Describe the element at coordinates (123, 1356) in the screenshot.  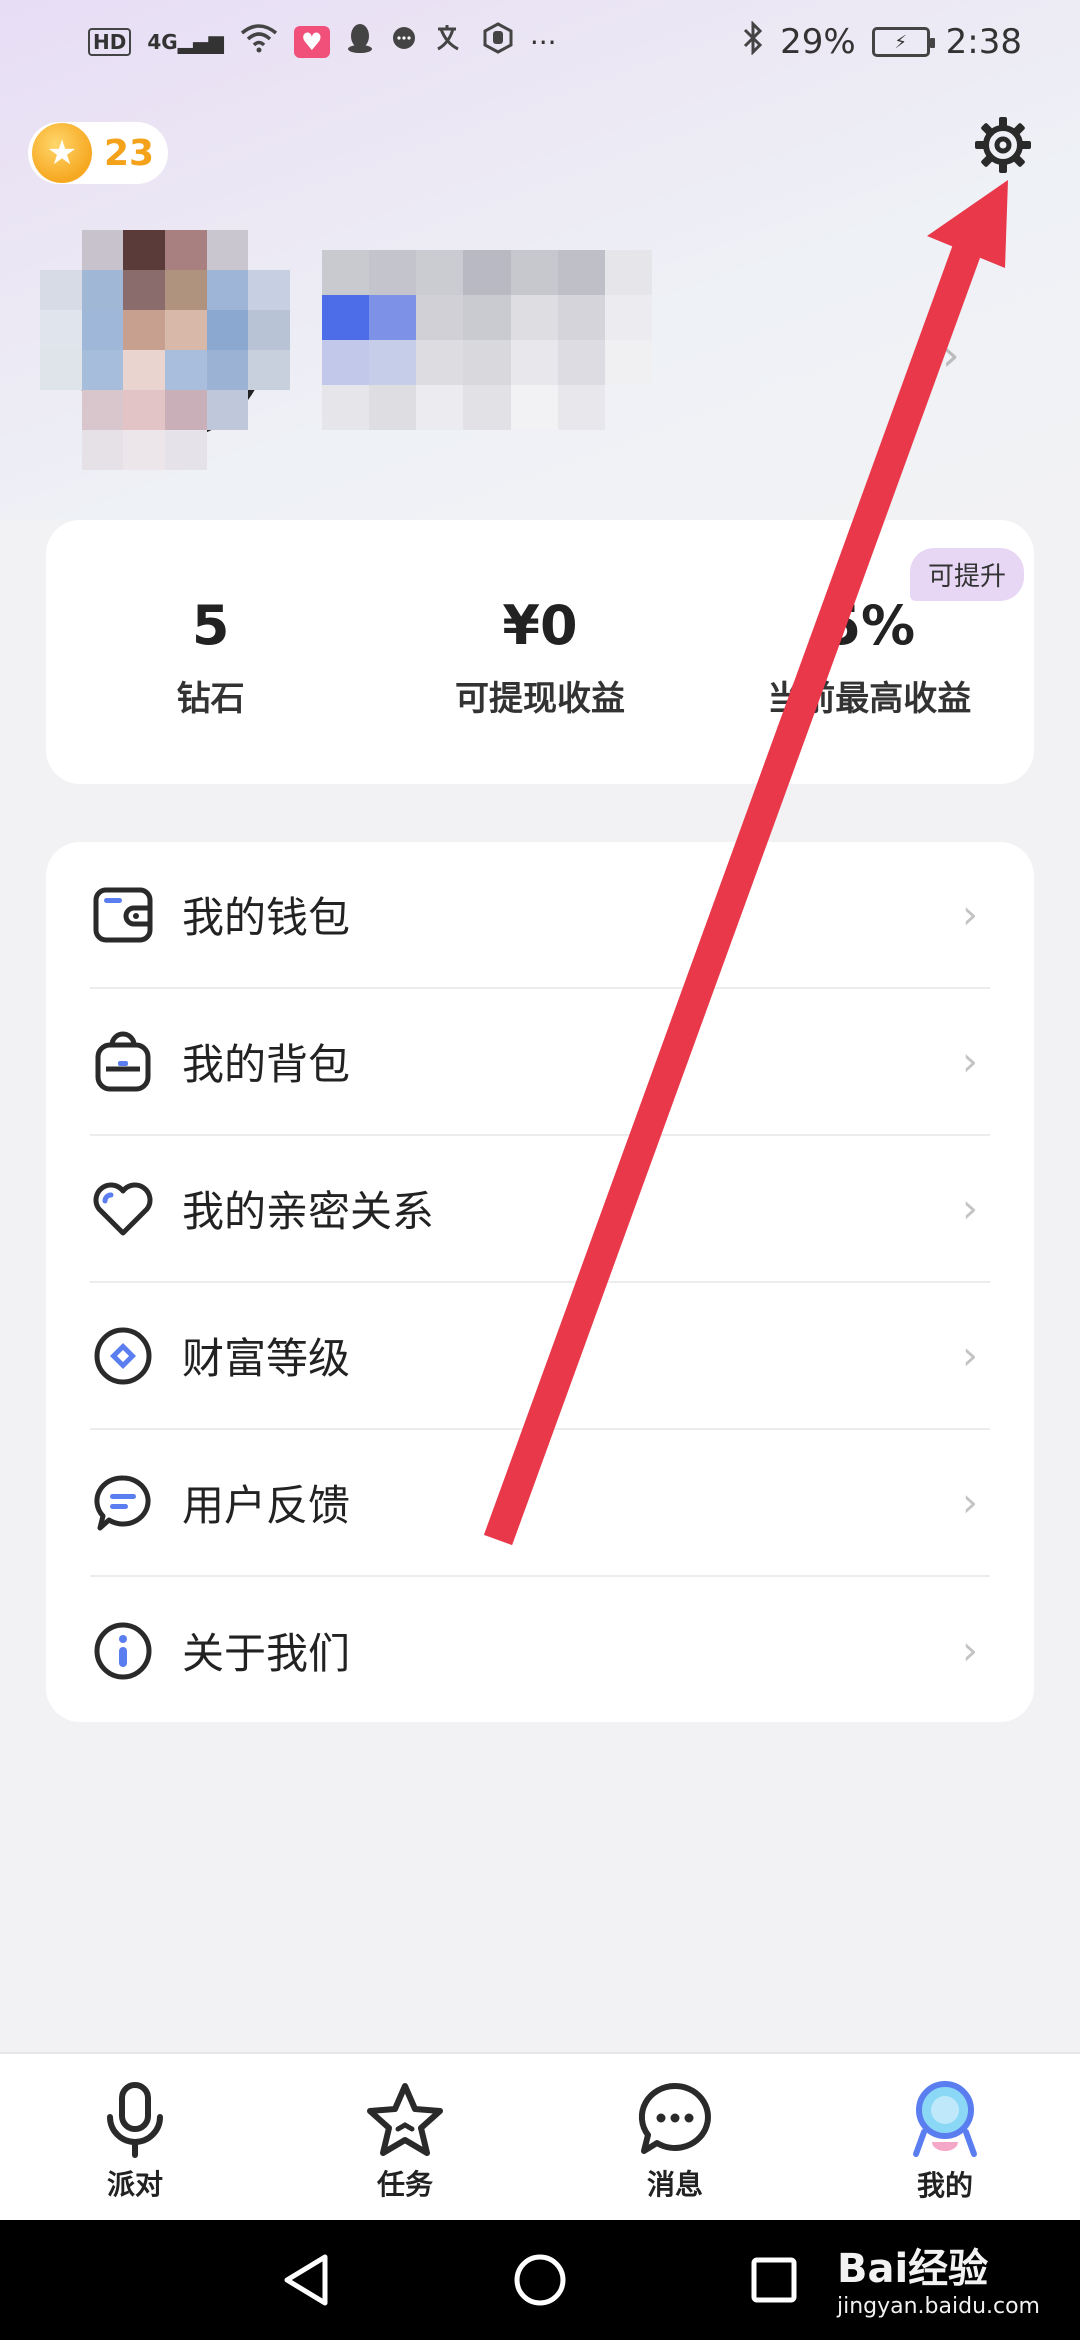
I see `wealth-level-icon` at that location.